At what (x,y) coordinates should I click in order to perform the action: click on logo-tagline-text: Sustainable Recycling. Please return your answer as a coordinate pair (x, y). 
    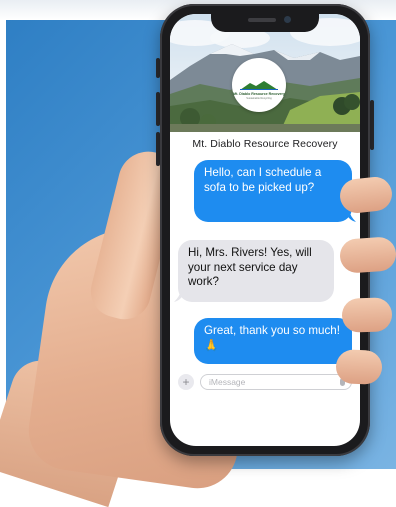
    Looking at the image, I should click on (259, 98).